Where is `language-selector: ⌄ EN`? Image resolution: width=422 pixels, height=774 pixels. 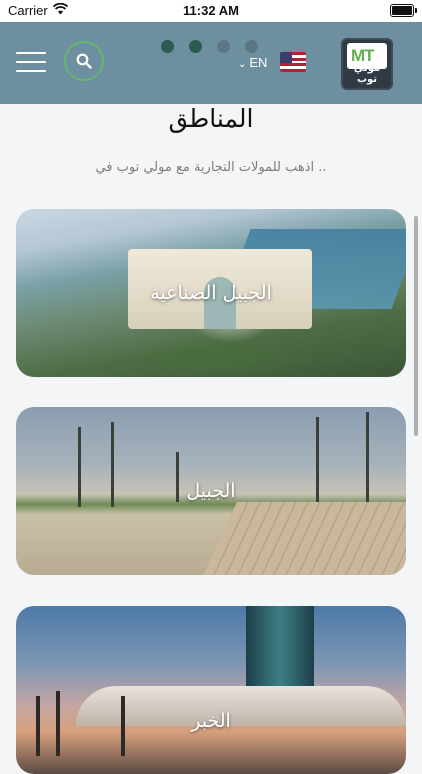
language-selector: ⌄ EN is located at coordinates (252, 62).